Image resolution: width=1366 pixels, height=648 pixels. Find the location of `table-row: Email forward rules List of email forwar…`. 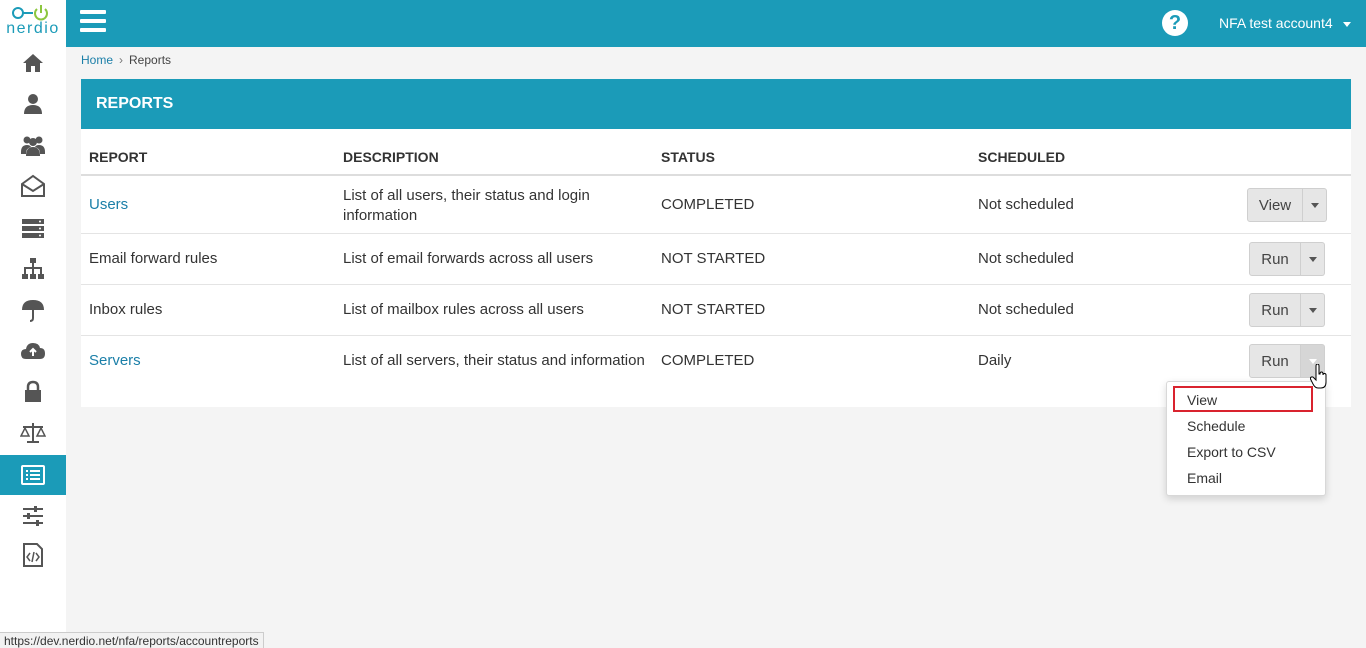

table-row: Email forward rules List of email forwar… is located at coordinates (716, 259).